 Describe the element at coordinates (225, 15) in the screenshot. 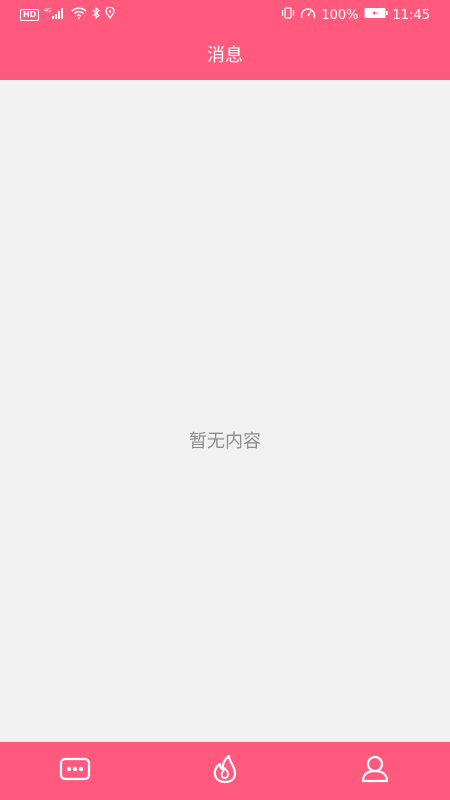

I see `status-bar: HD 4G 100% 11:45` at that location.